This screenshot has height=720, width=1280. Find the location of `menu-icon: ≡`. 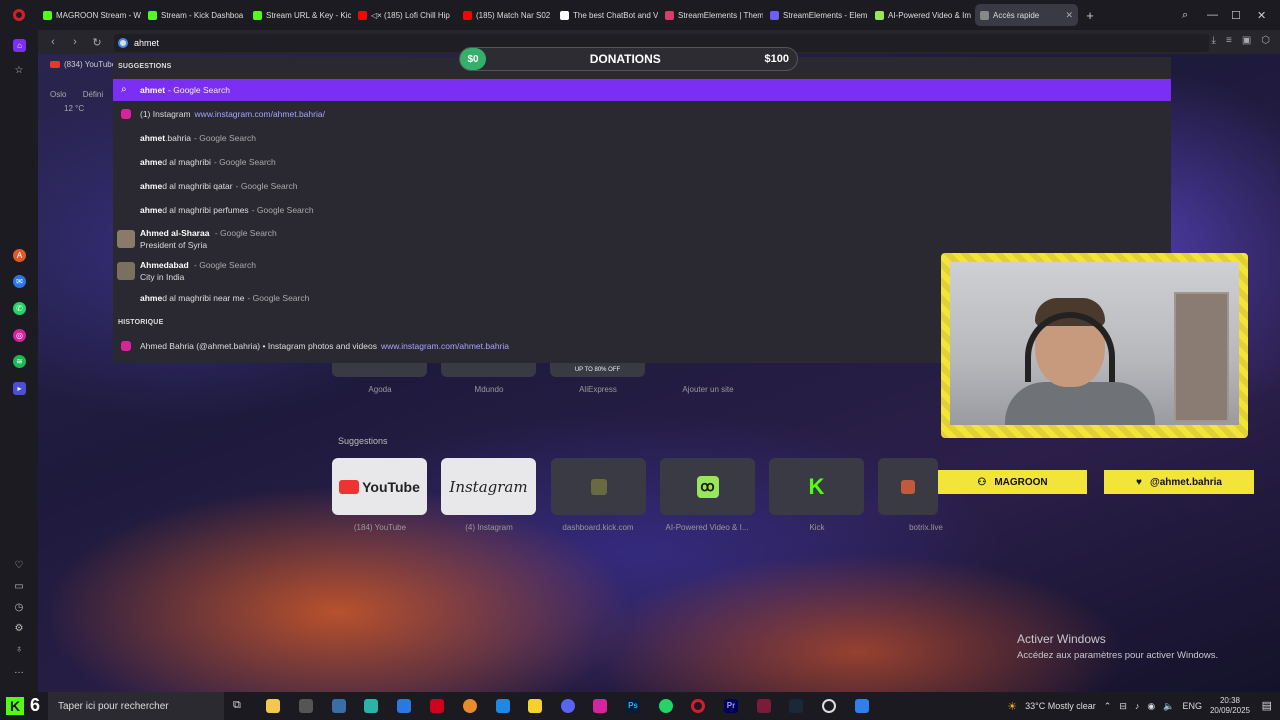

menu-icon: ≡ is located at coordinates (1229, 40).